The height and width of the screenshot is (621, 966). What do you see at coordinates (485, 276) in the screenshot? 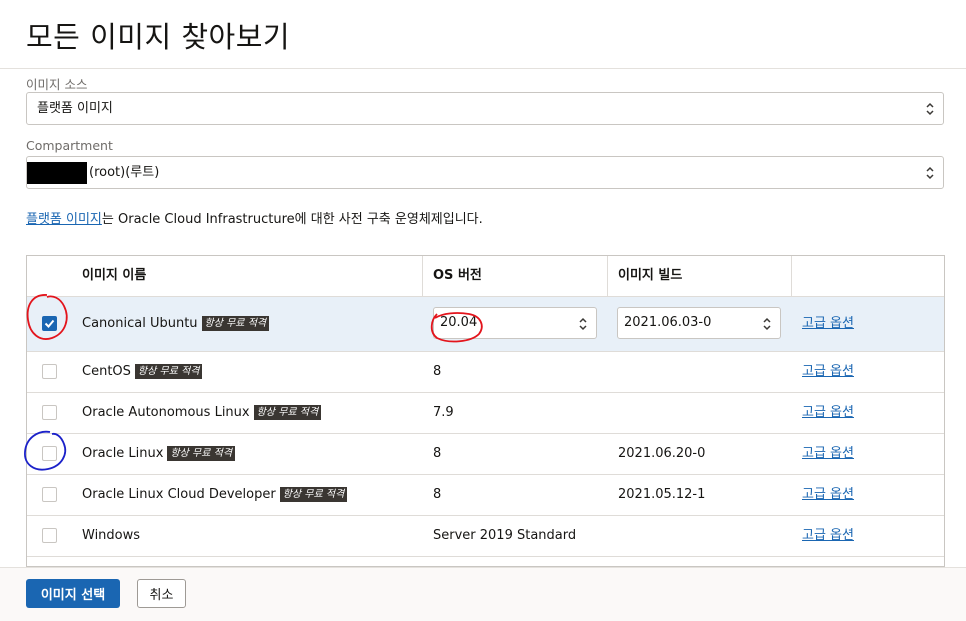
I see `table-header: 이미지 이름 OS 버전 이미지 빌드` at bounding box center [485, 276].